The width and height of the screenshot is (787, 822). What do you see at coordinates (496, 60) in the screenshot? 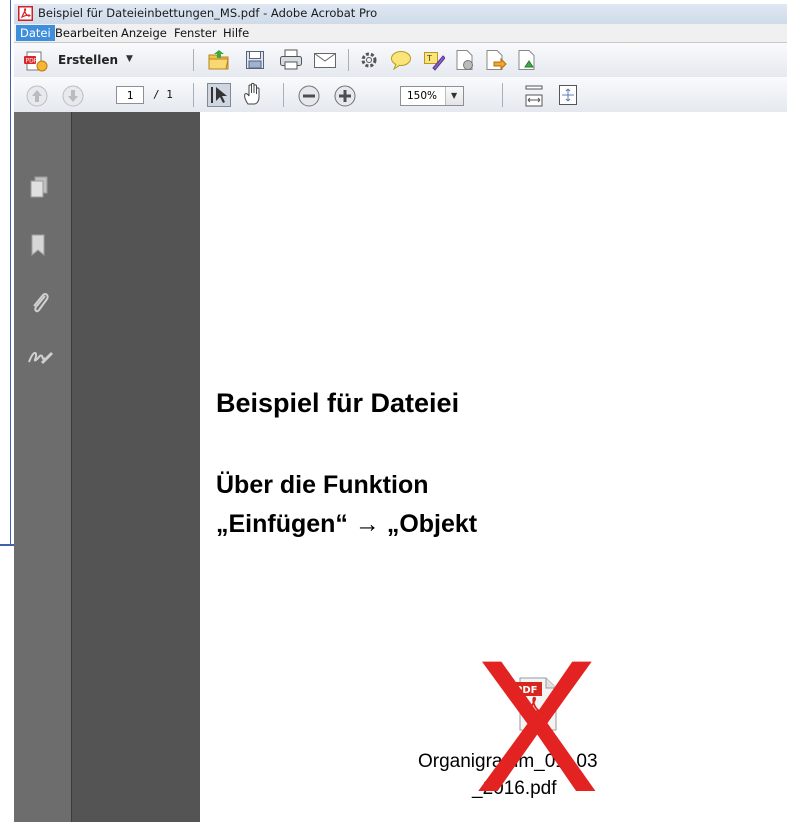
I see `export-icon` at bounding box center [496, 60].